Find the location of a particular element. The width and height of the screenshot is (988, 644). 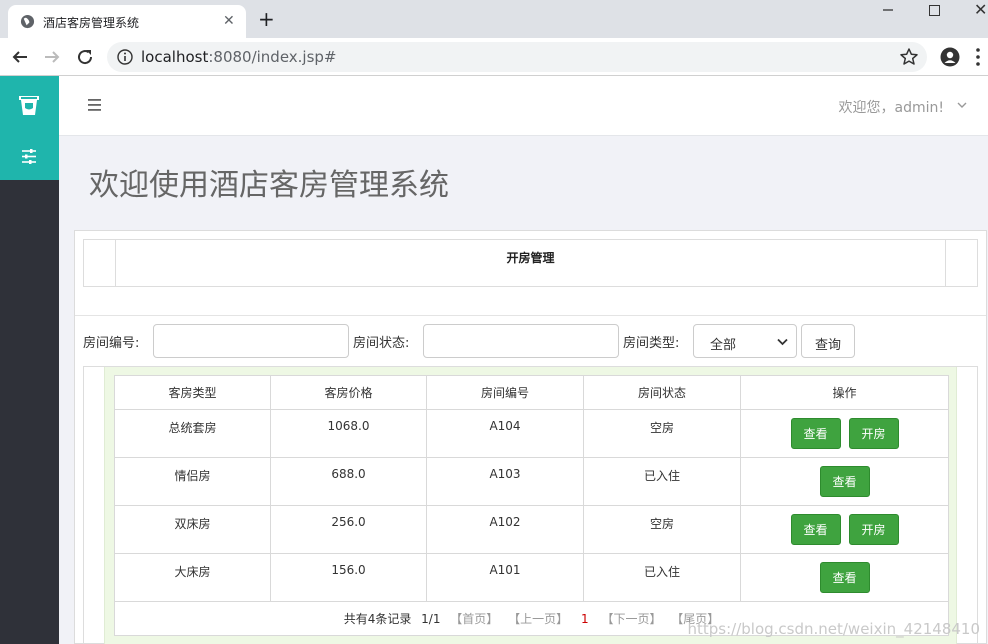

browser-toolbar: localhost:8080/index.jsp# is located at coordinates (494, 57).